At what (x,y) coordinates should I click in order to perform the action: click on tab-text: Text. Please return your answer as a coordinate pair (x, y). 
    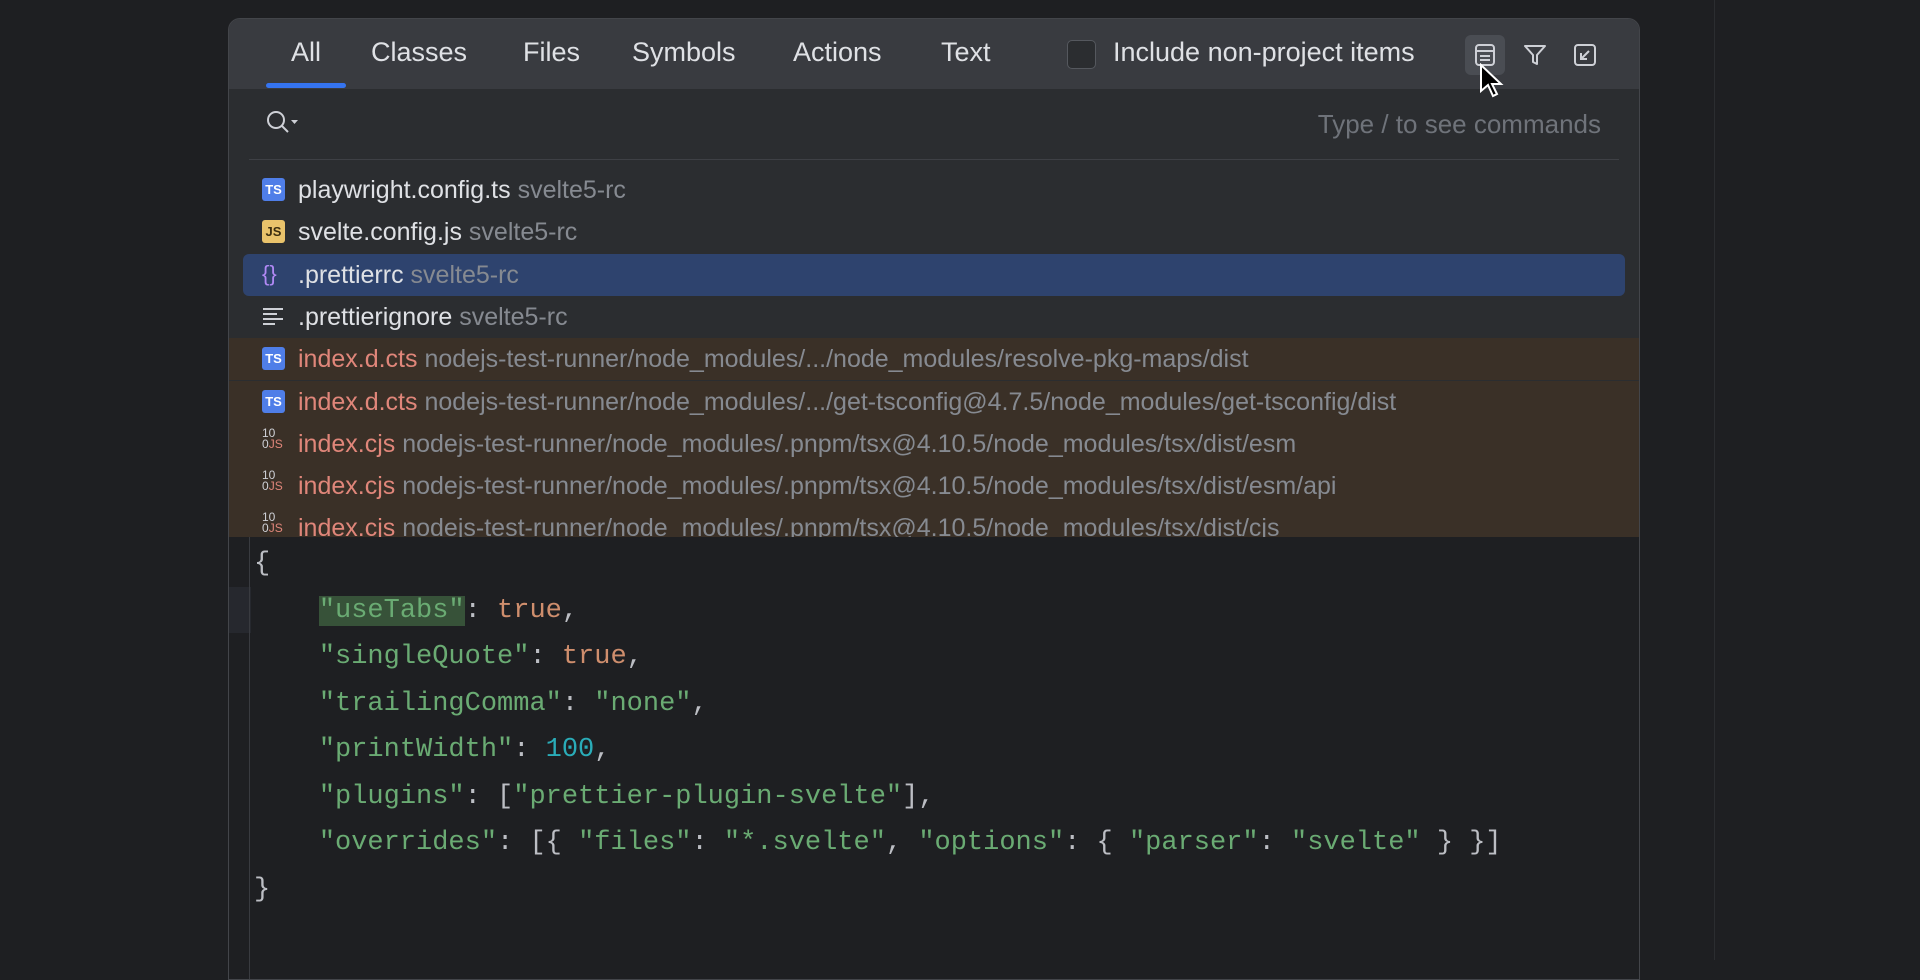
    Looking at the image, I should click on (966, 52).